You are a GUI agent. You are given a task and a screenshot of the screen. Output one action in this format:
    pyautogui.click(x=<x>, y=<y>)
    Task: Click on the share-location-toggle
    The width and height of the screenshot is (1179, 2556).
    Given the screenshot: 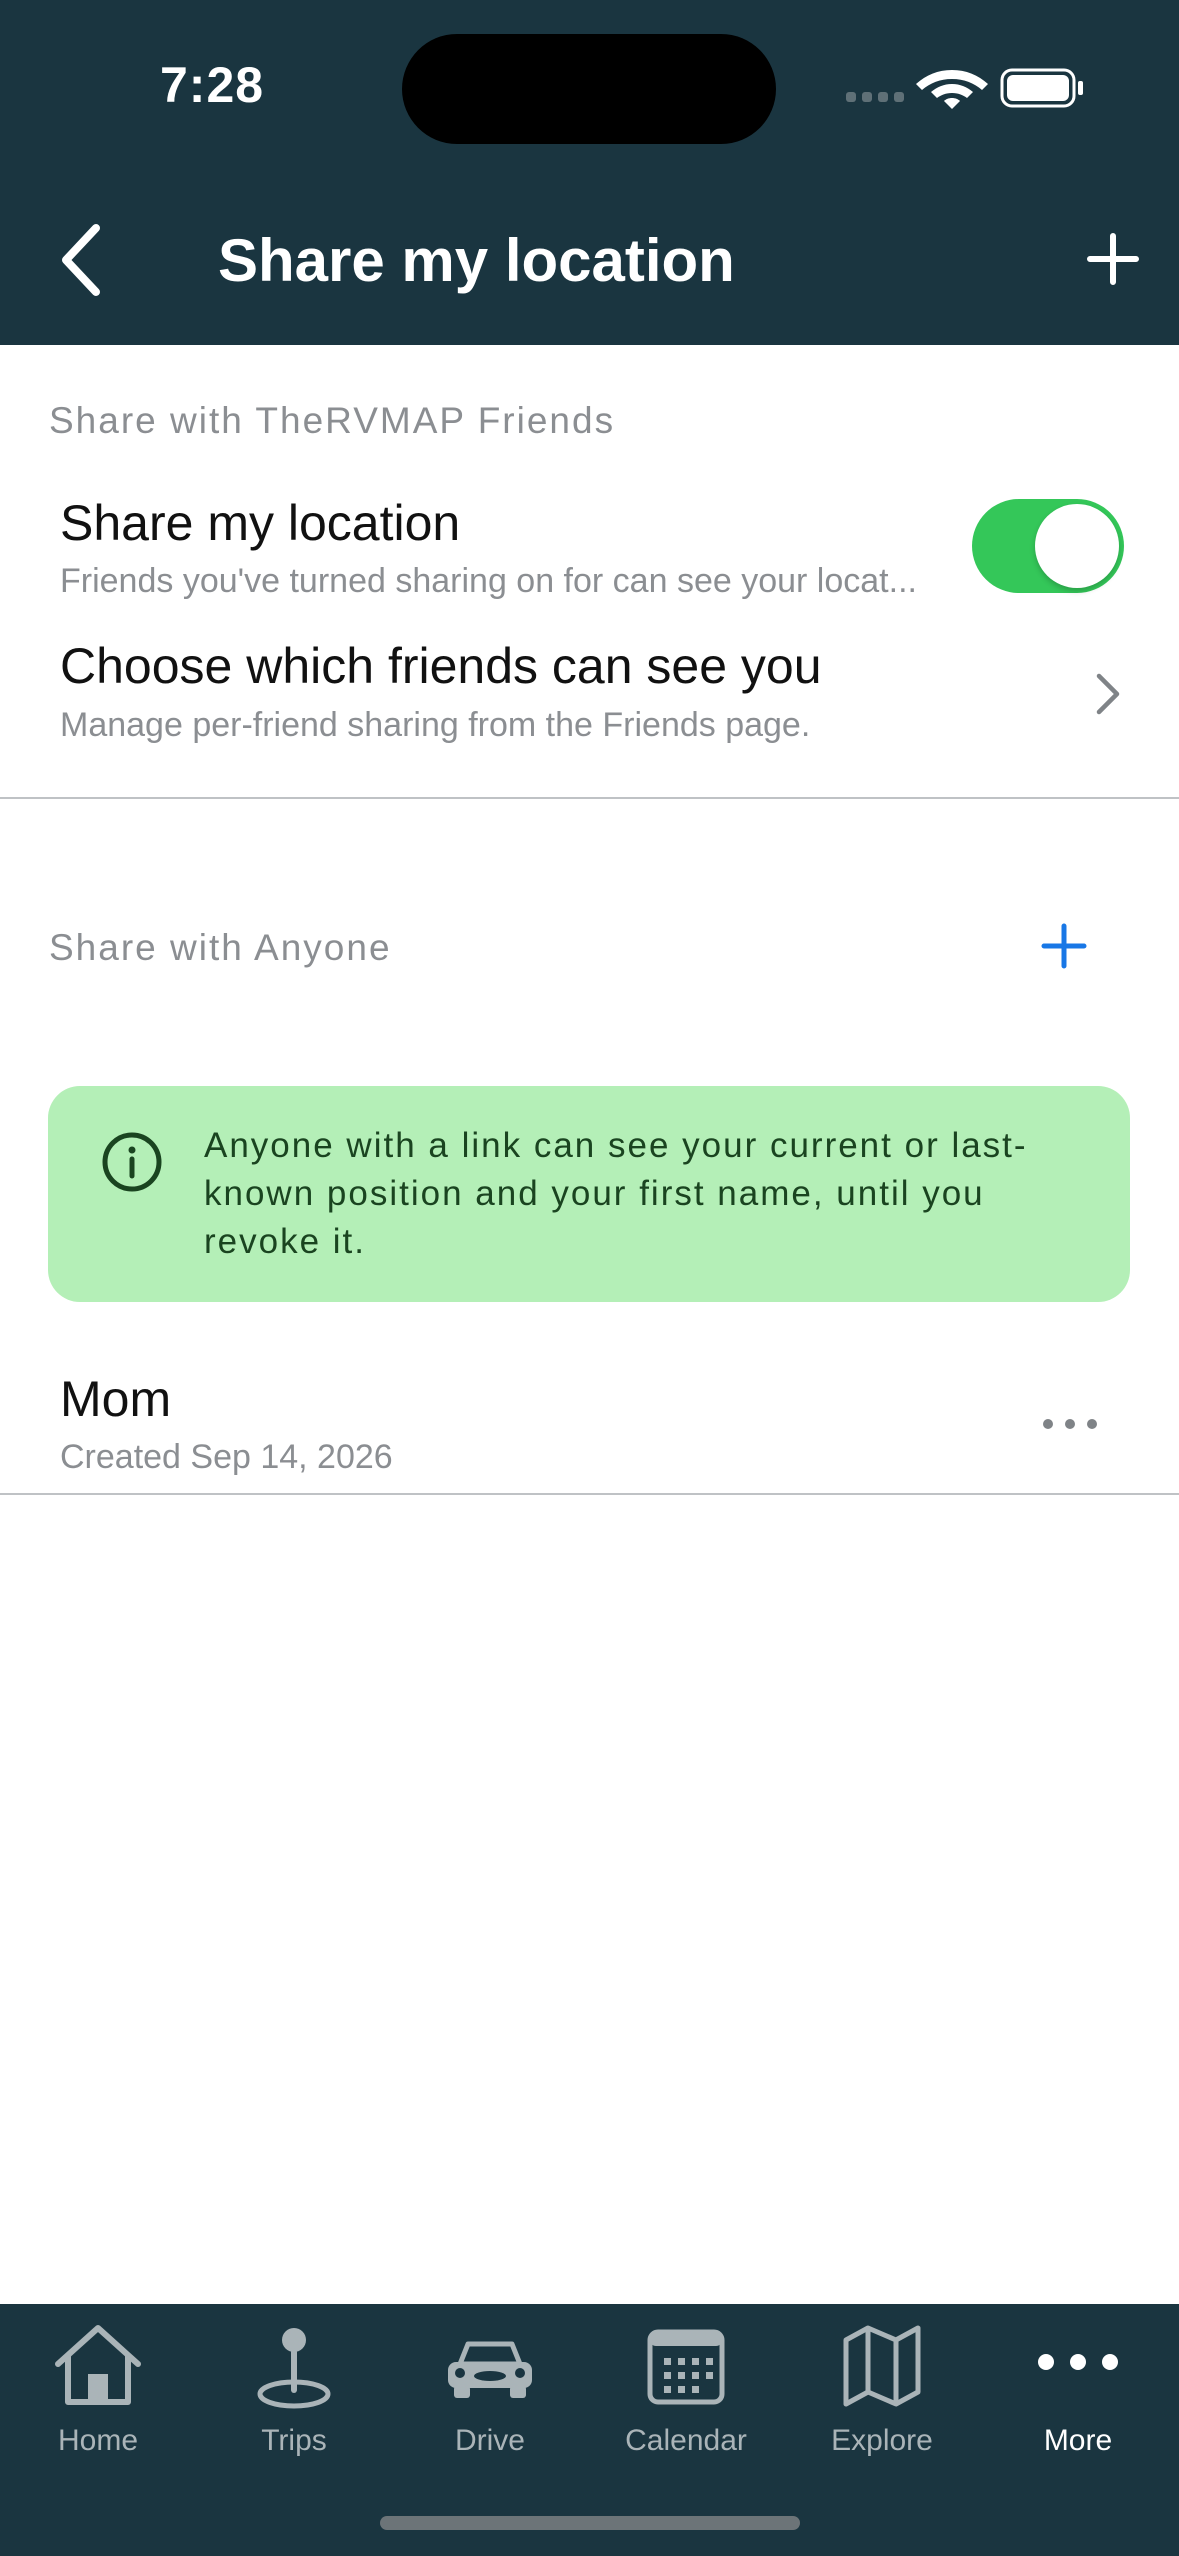 What is the action you would take?
    pyautogui.click(x=1048, y=546)
    